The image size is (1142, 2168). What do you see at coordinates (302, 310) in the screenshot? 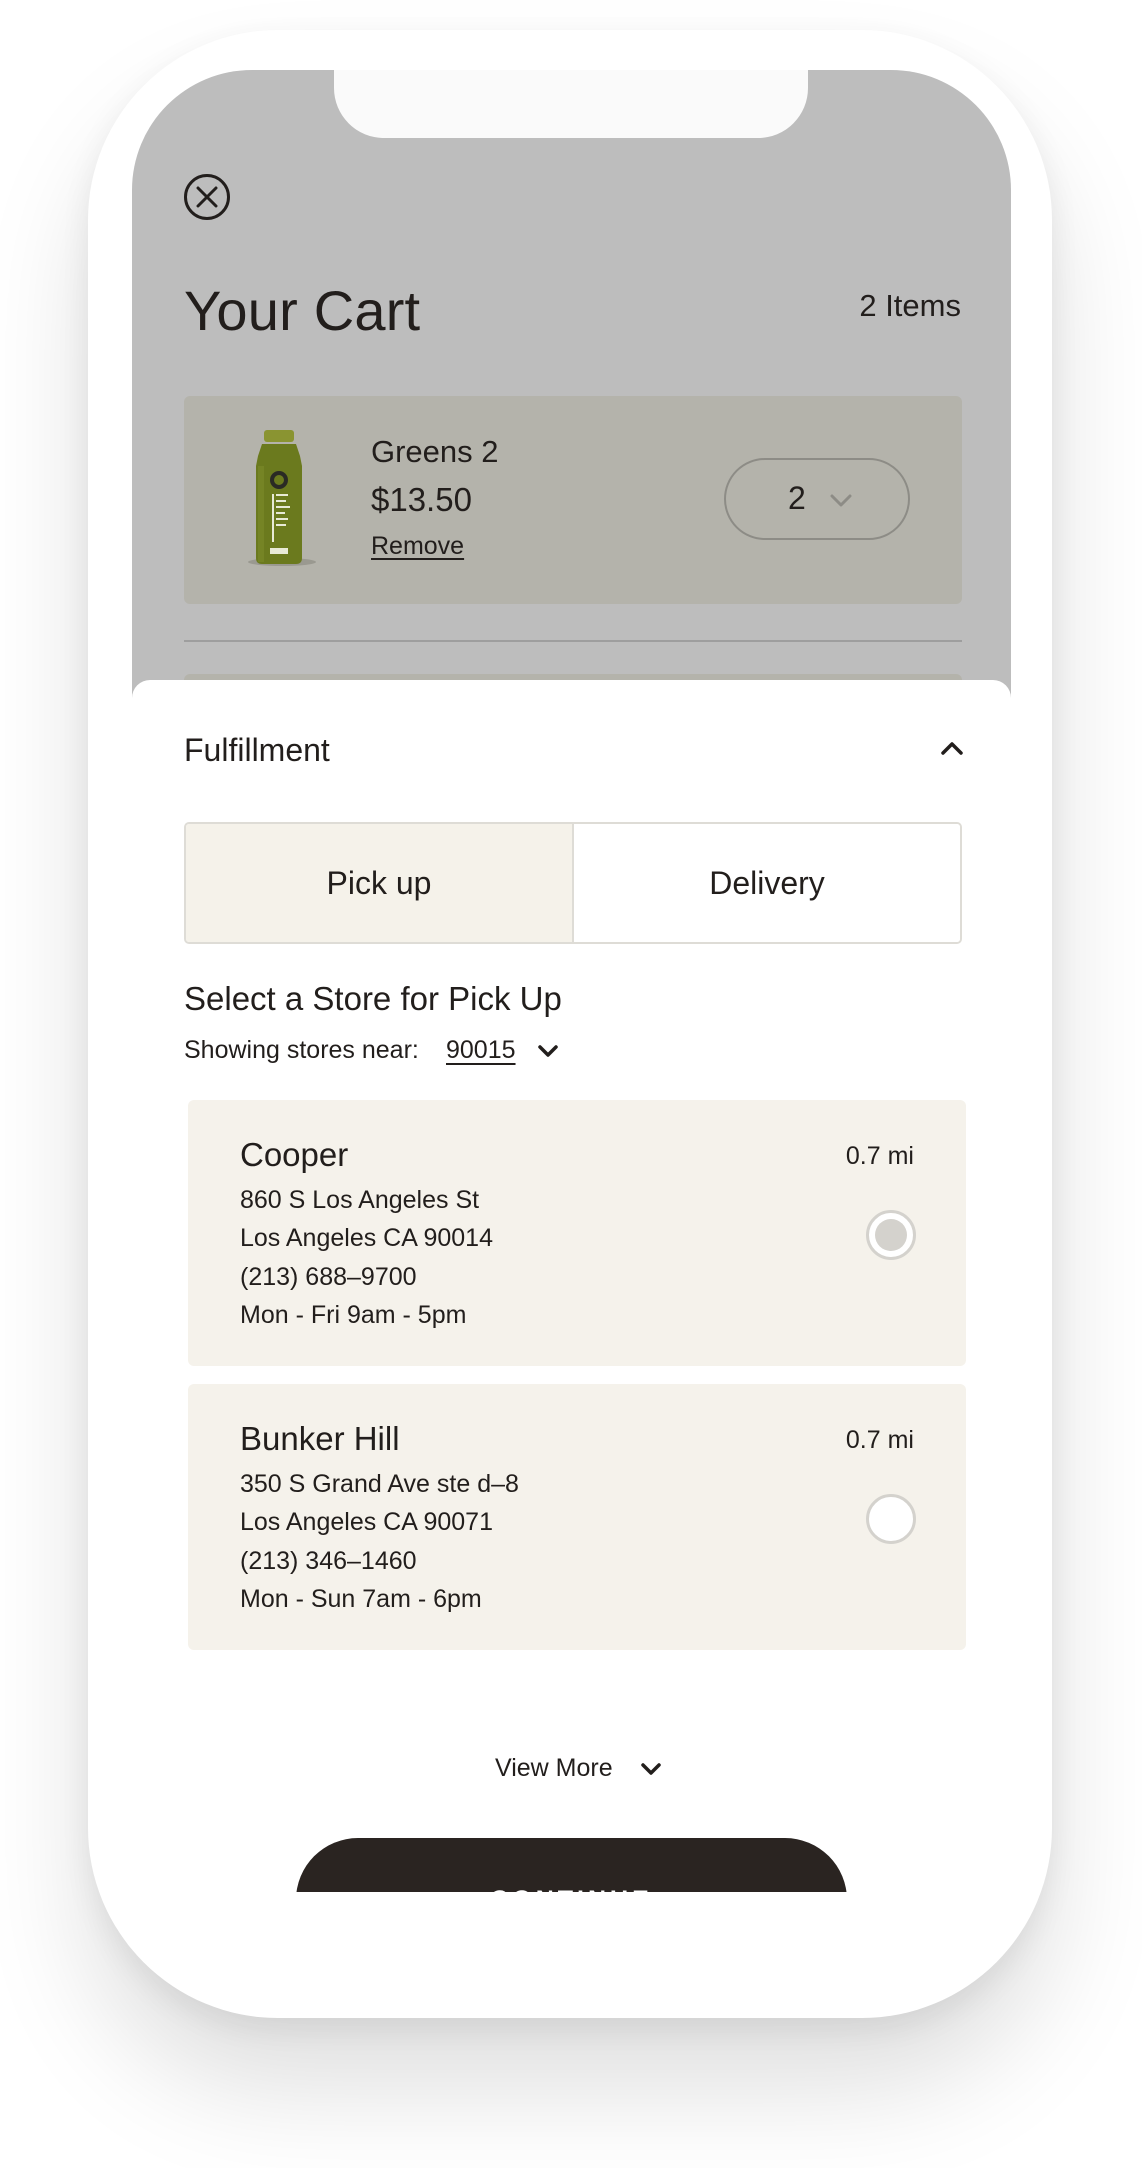
I see `cart-title: Your Cart` at bounding box center [302, 310].